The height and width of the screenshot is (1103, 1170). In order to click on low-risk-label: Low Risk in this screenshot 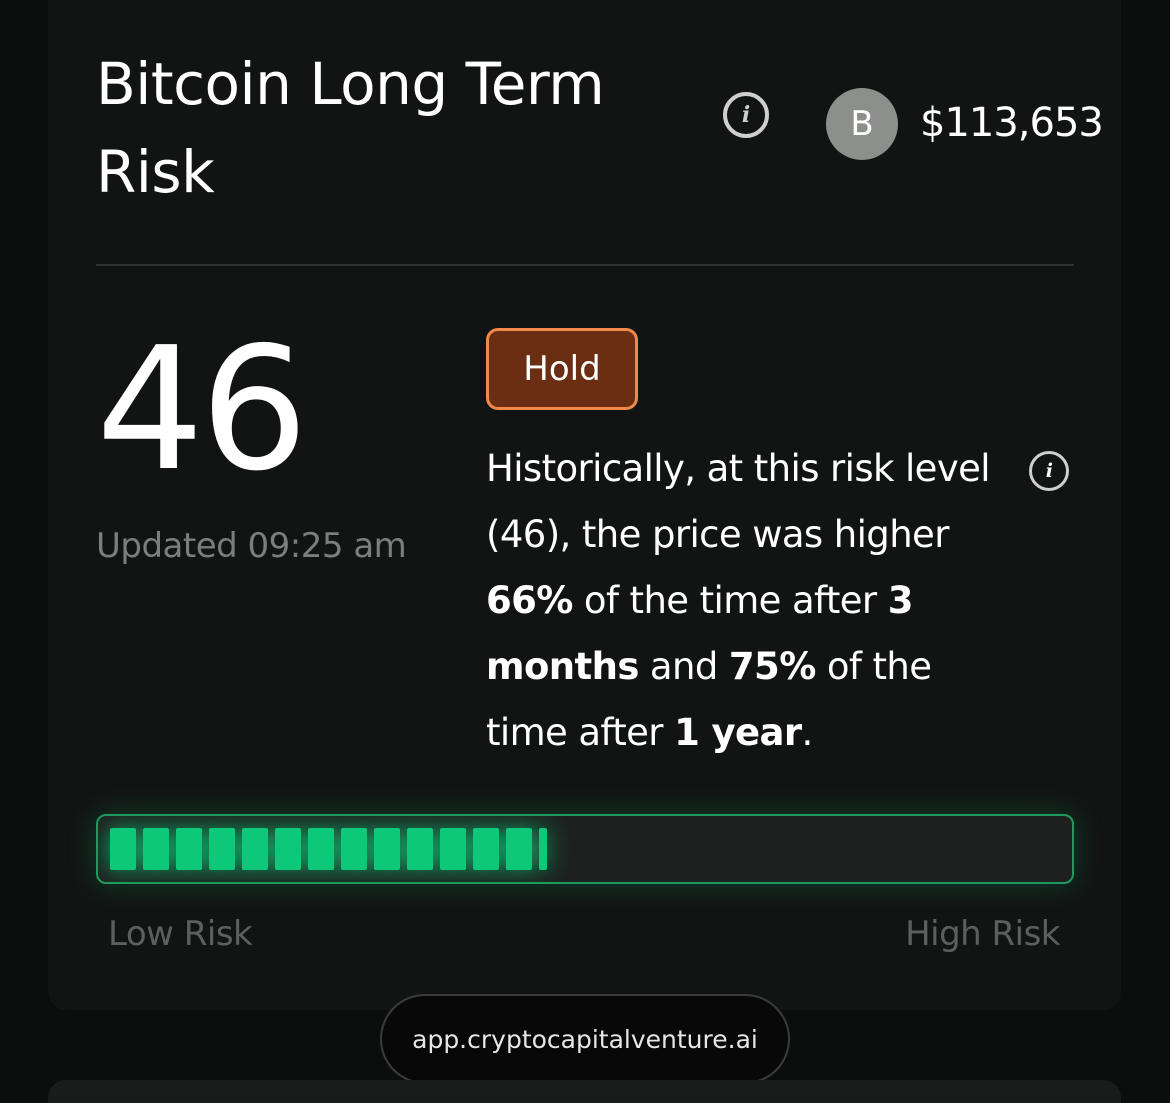, I will do `click(180, 934)`.